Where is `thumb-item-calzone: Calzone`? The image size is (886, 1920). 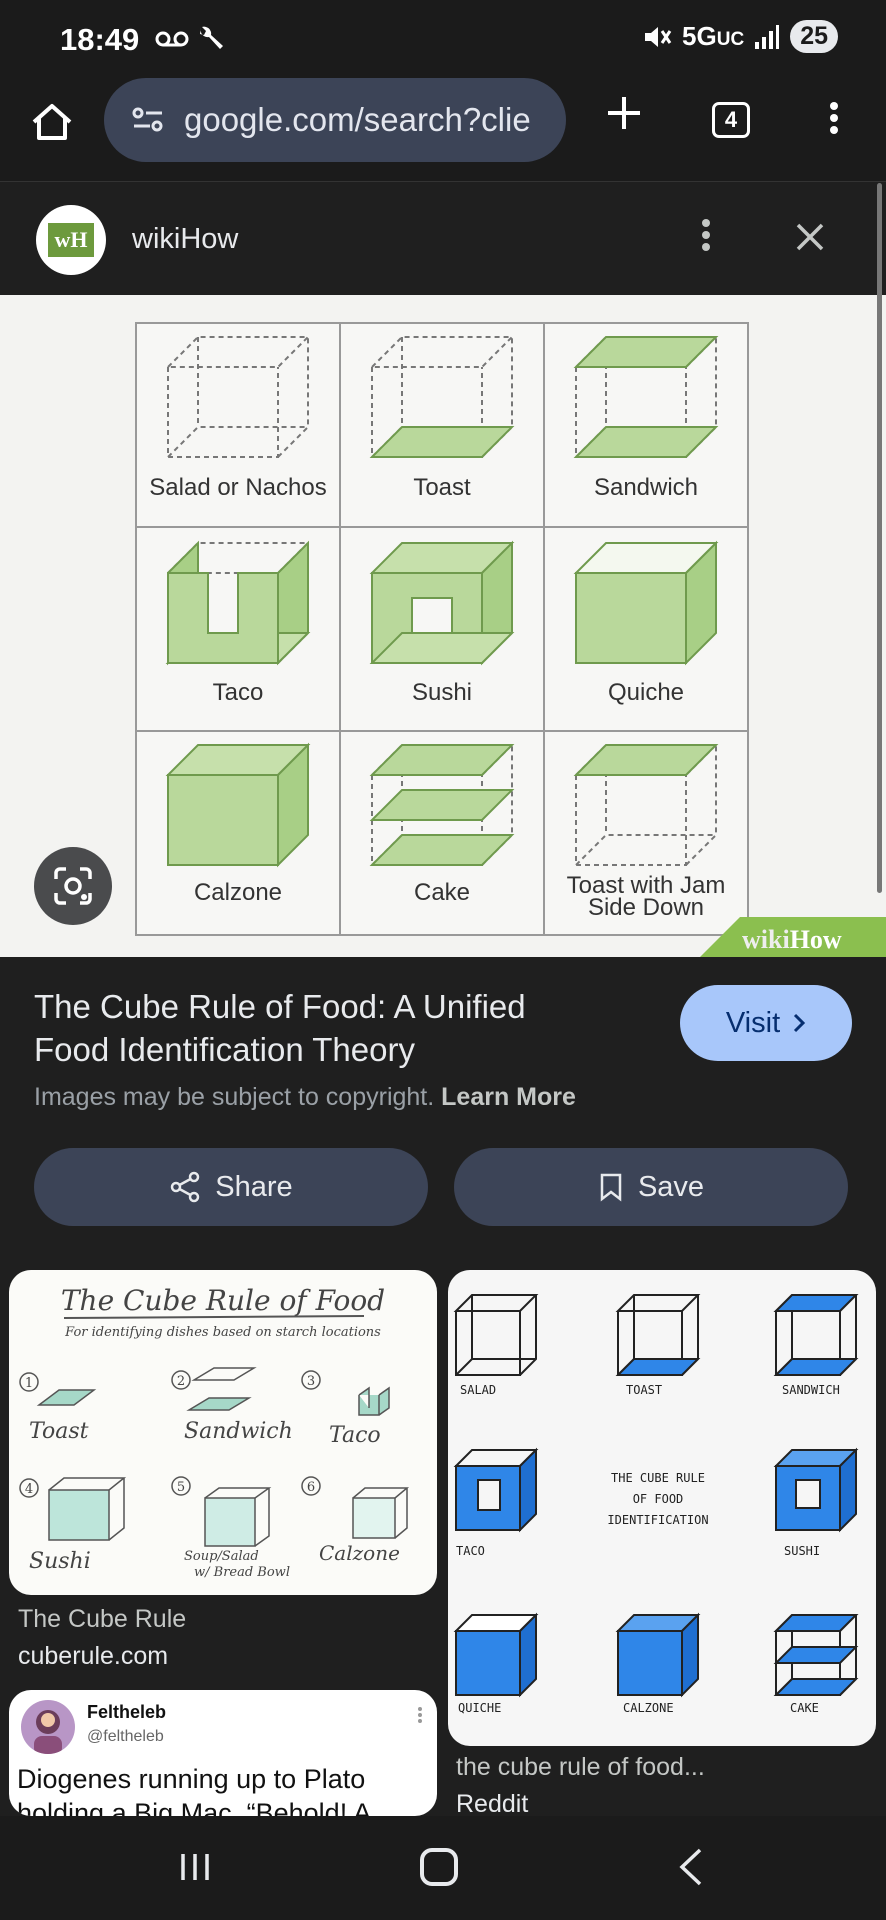 thumb-item-calzone: Calzone is located at coordinates (359, 1553).